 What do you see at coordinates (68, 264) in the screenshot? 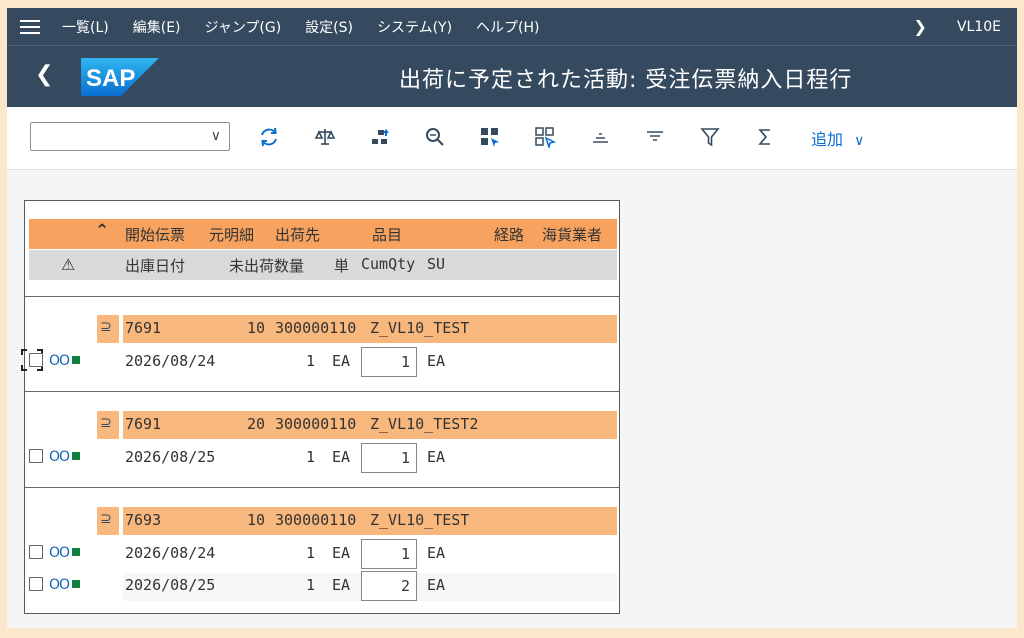
I see `warning-icon: ⚠` at bounding box center [68, 264].